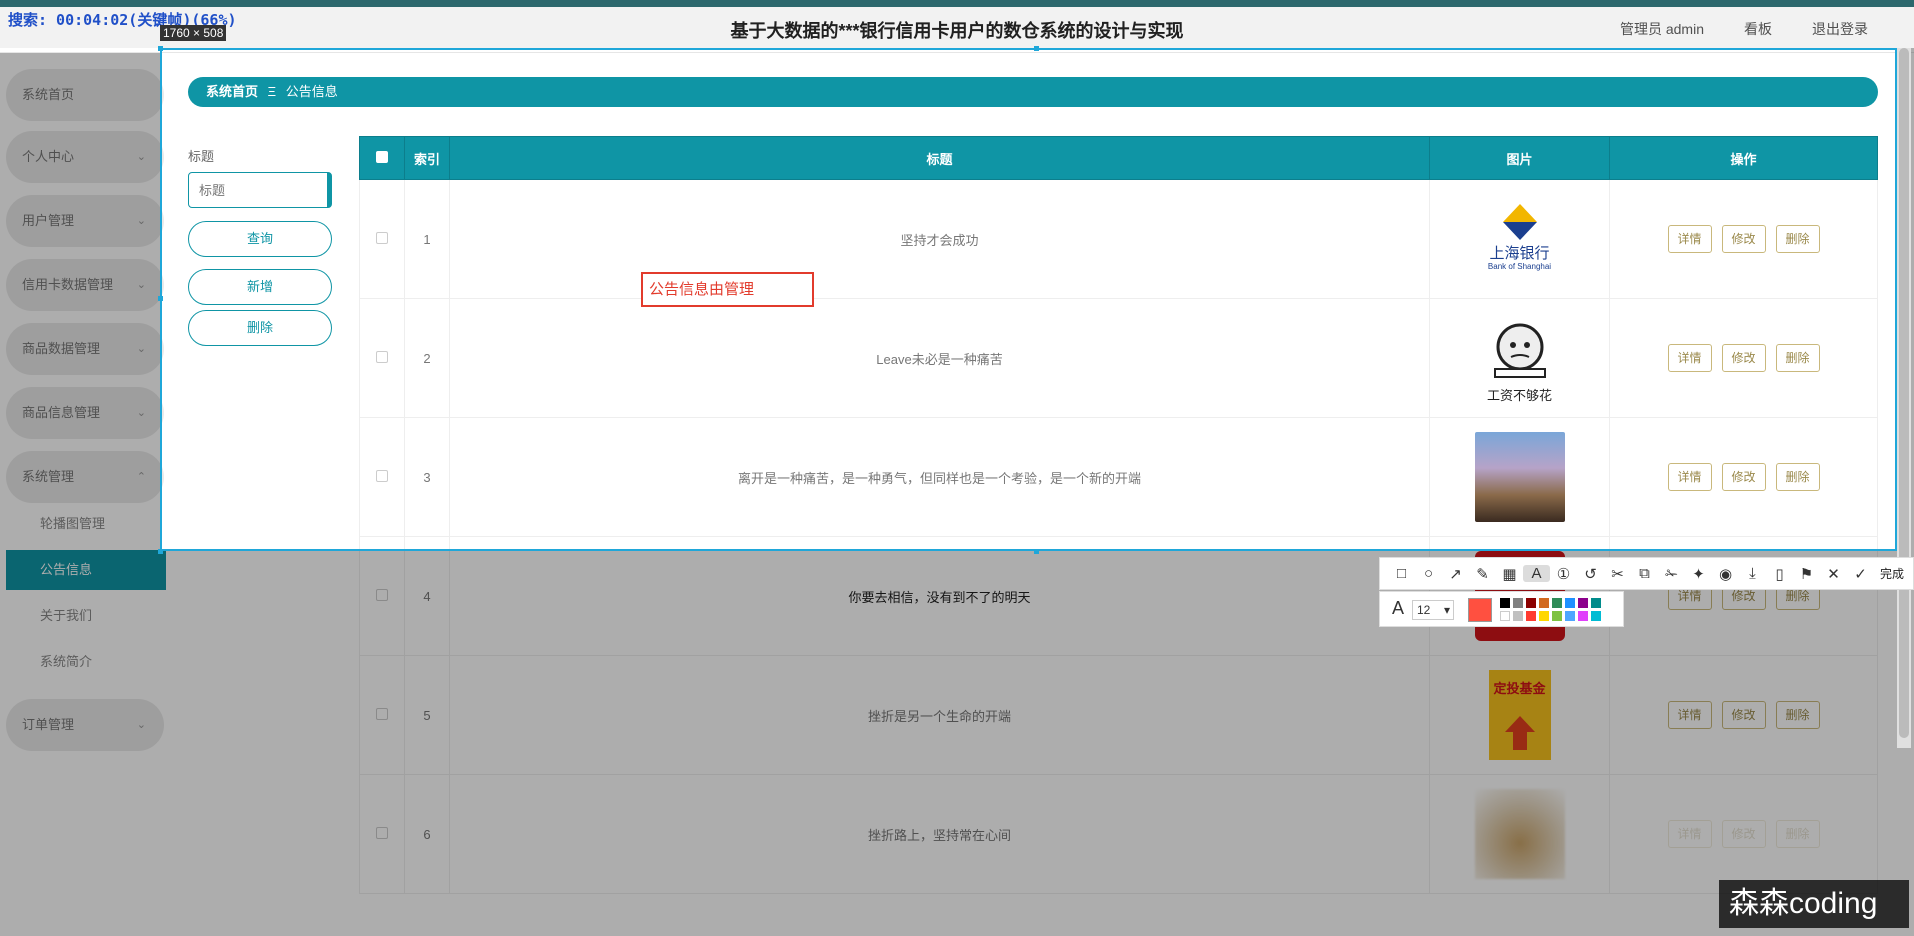  I want to click on current-color, so click(1480, 610).